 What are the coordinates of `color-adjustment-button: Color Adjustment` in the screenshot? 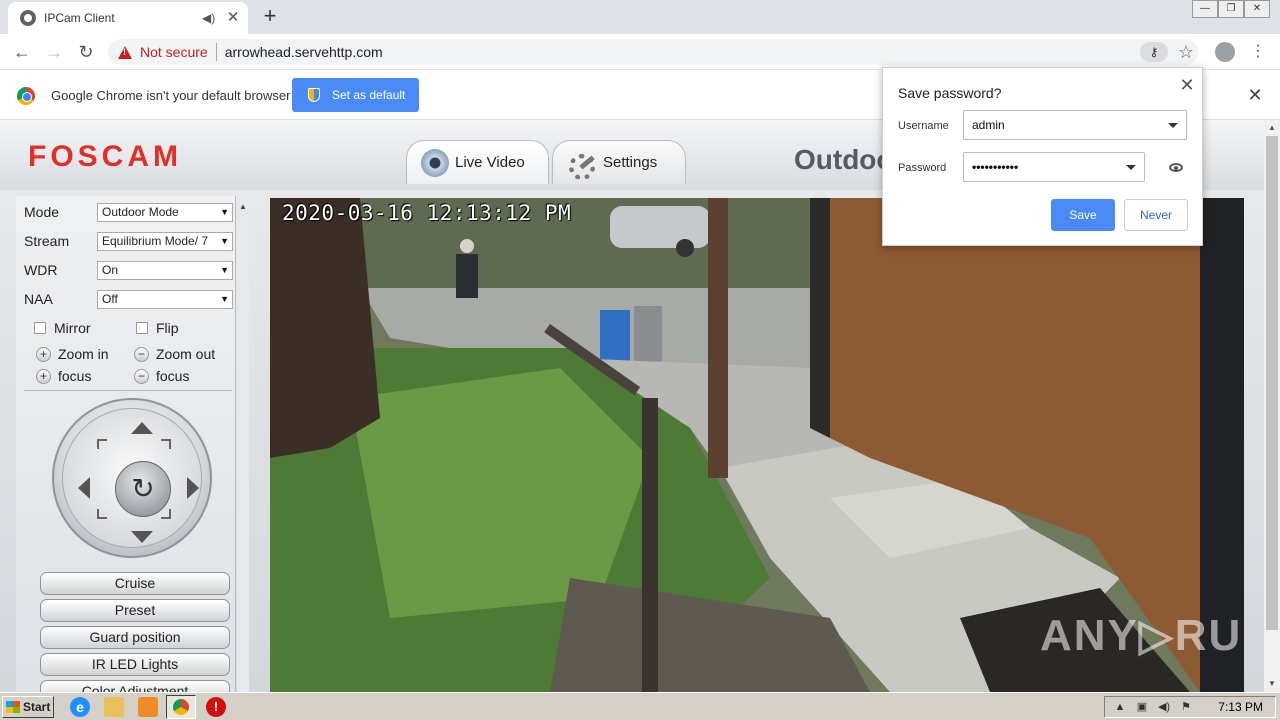 It's located at (135, 686).